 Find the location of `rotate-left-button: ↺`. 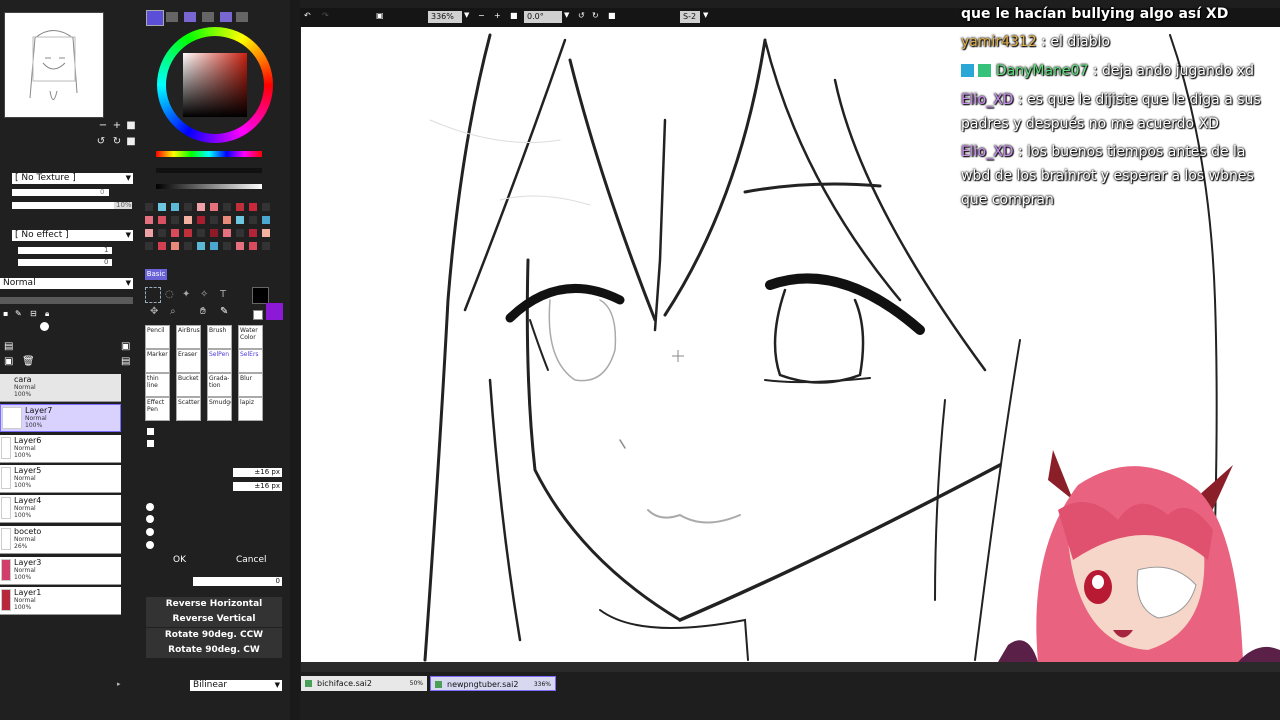

rotate-left-button: ↺ is located at coordinates (101, 142).